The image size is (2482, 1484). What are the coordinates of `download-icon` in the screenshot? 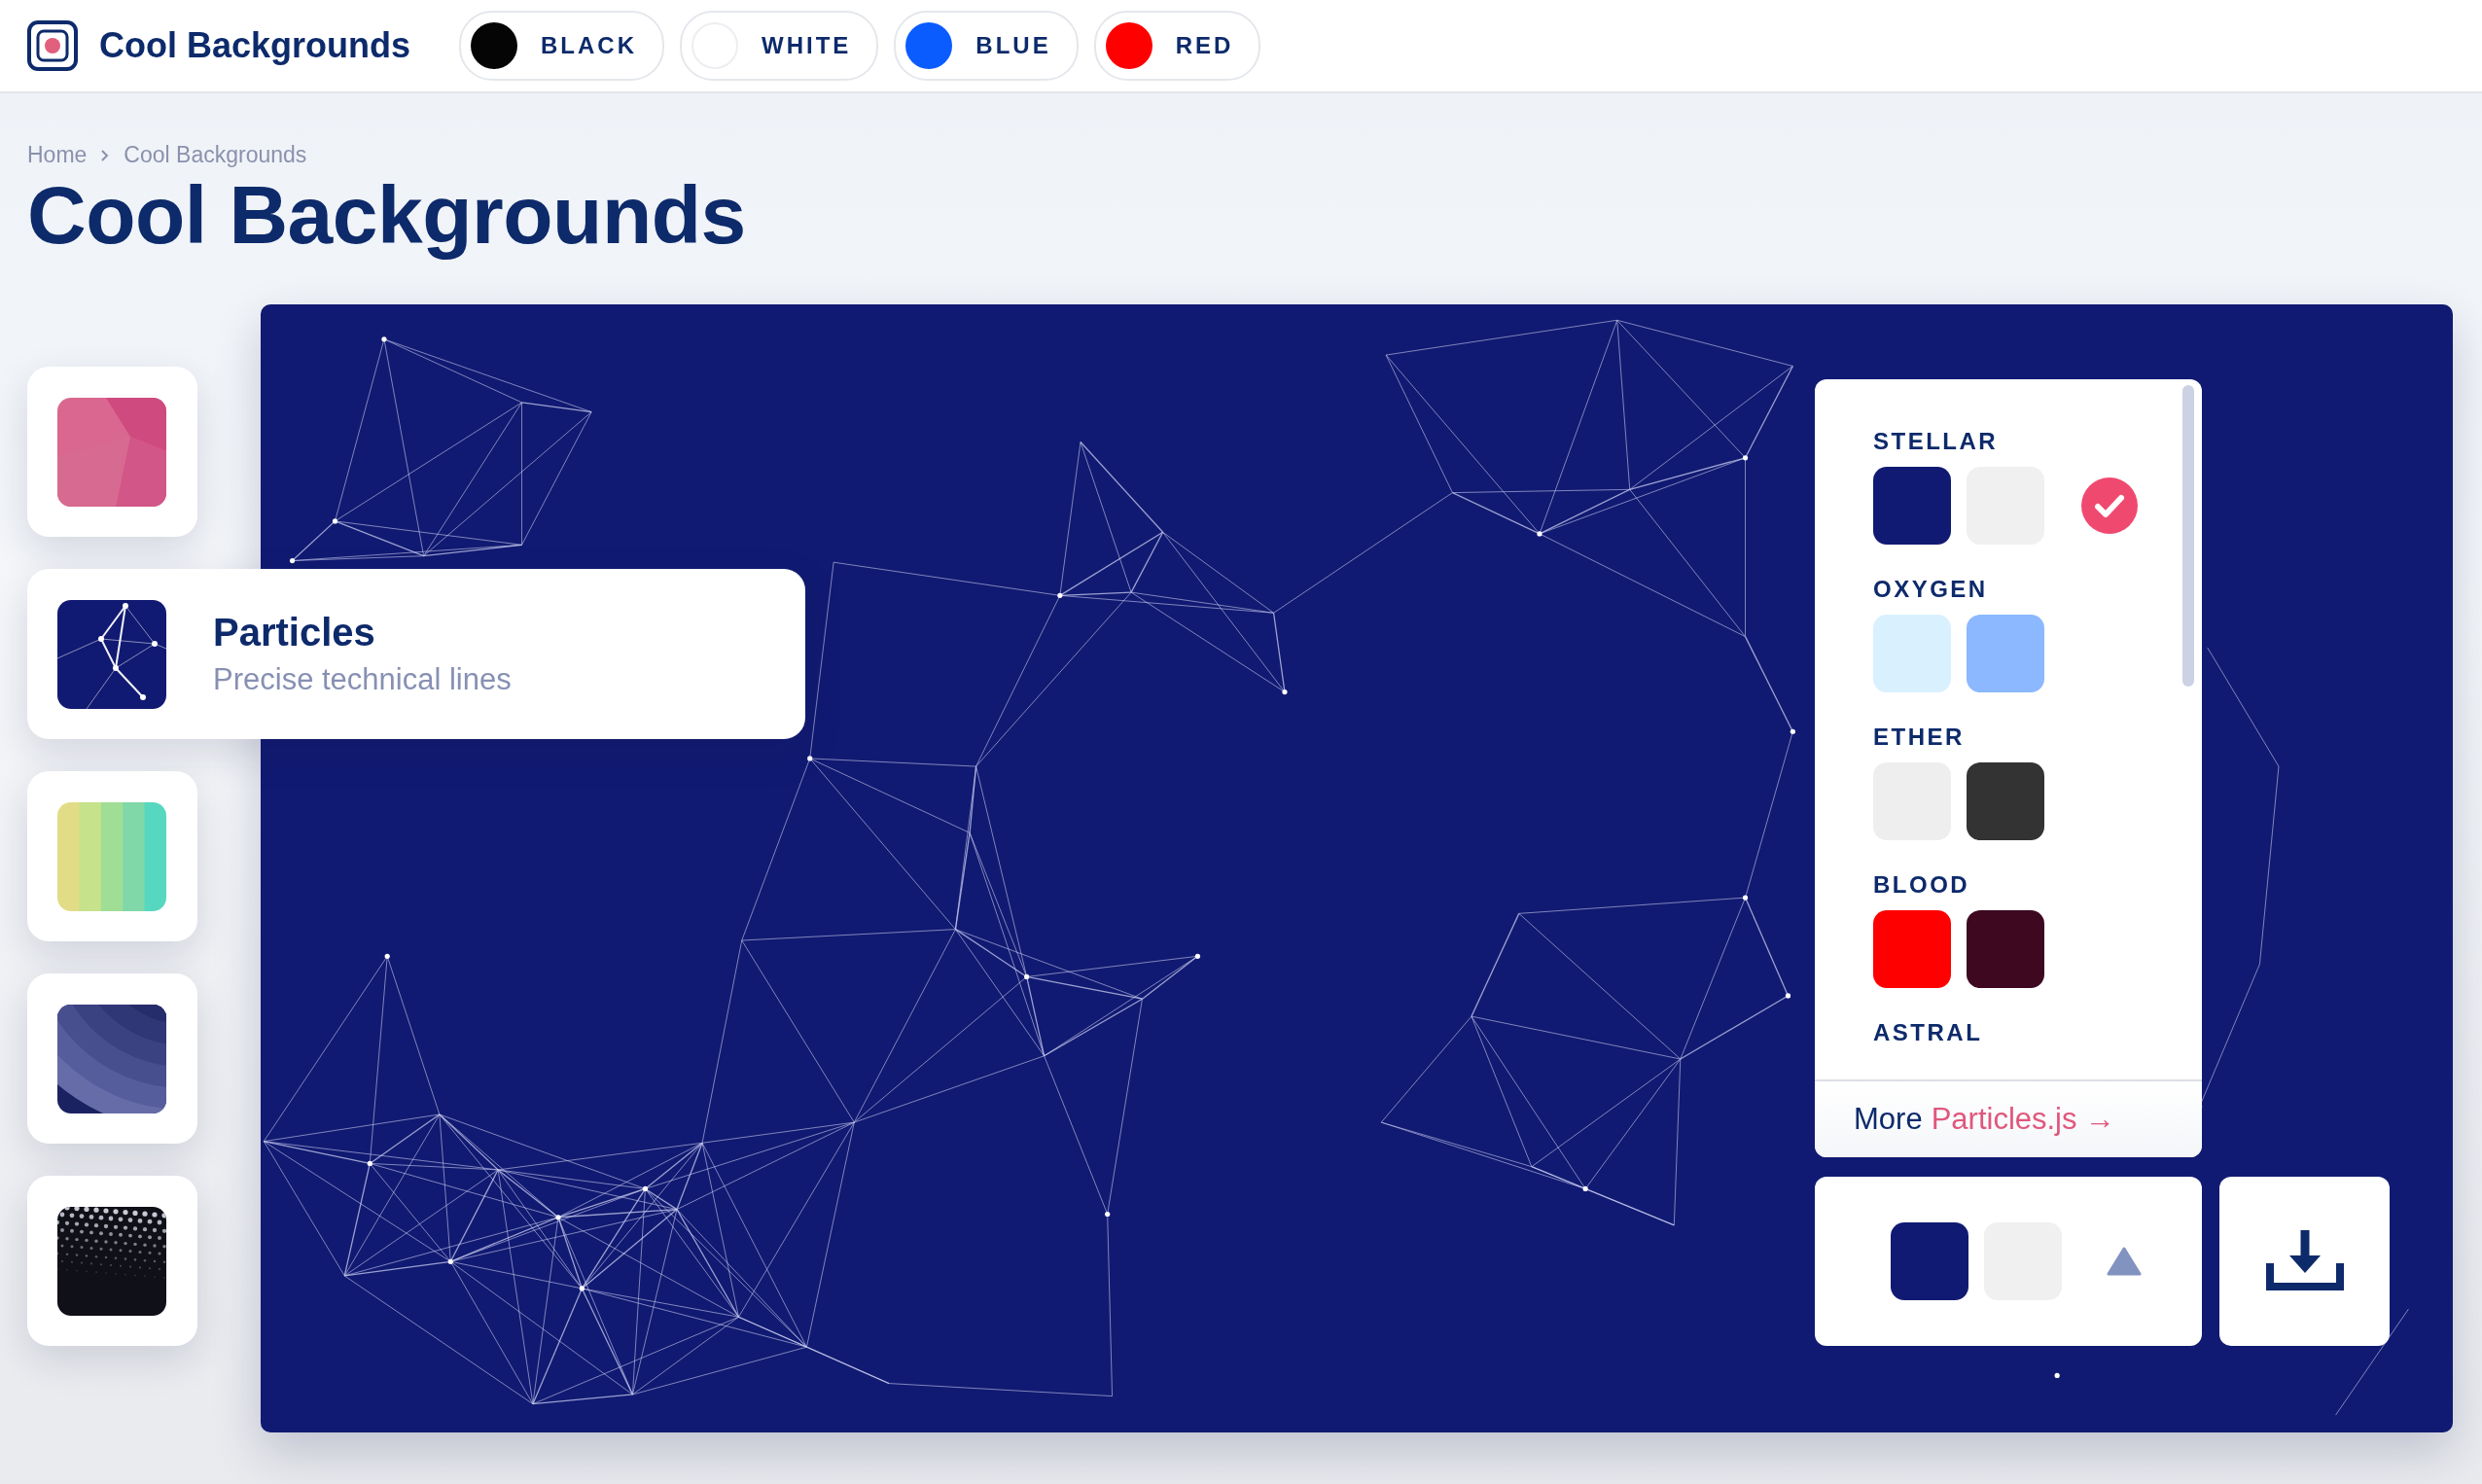 It's located at (2304, 1261).